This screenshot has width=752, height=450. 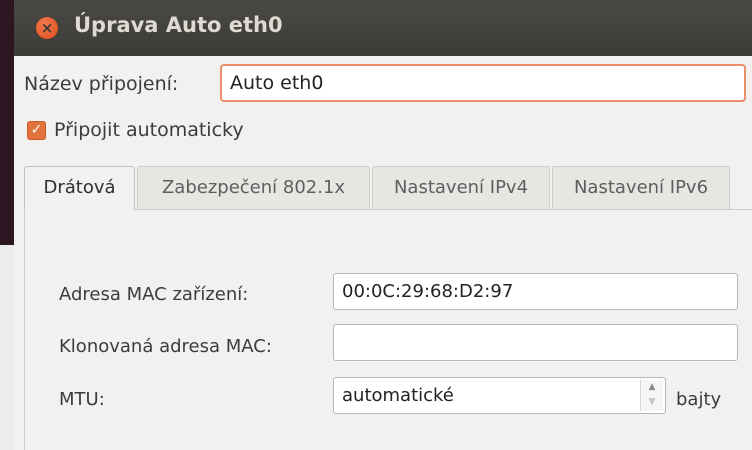 I want to click on auto-connect-checkbox: ✓, so click(x=36, y=130).